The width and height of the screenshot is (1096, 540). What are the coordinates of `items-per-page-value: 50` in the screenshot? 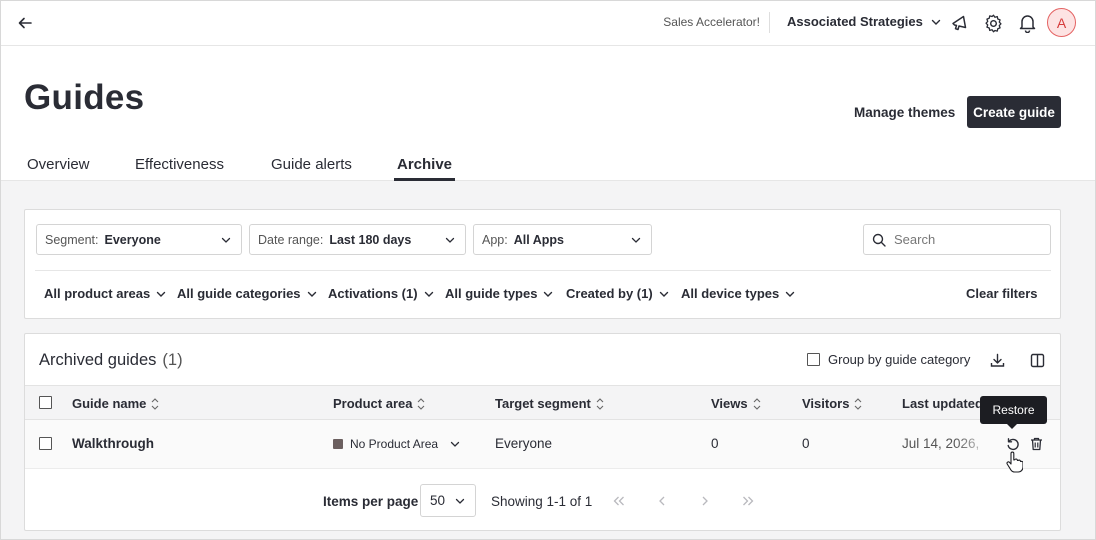 It's located at (438, 500).